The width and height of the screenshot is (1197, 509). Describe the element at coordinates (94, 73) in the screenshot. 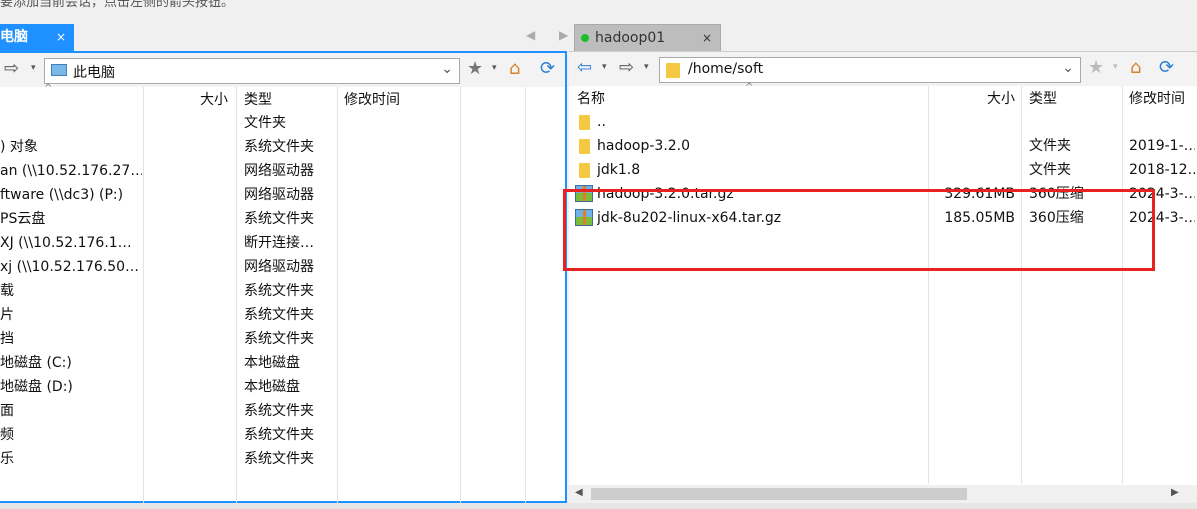

I see `local-path-text: 此电脑` at that location.